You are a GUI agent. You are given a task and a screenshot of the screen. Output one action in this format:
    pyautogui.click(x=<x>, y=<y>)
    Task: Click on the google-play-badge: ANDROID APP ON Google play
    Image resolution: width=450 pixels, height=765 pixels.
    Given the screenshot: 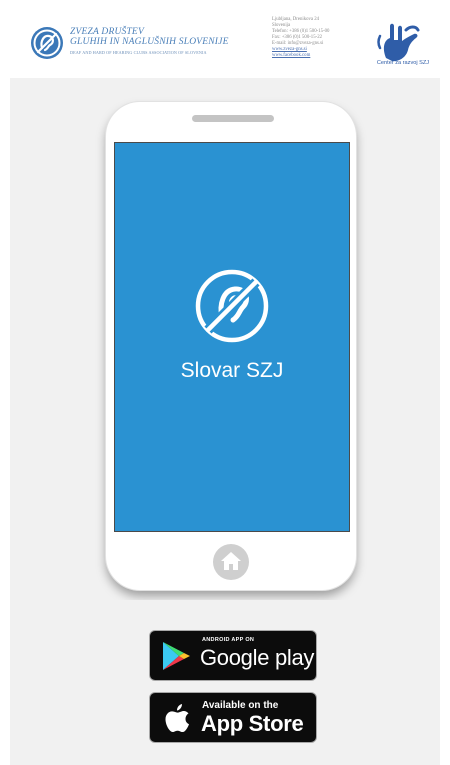 What is the action you would take?
    pyautogui.click(x=233, y=655)
    